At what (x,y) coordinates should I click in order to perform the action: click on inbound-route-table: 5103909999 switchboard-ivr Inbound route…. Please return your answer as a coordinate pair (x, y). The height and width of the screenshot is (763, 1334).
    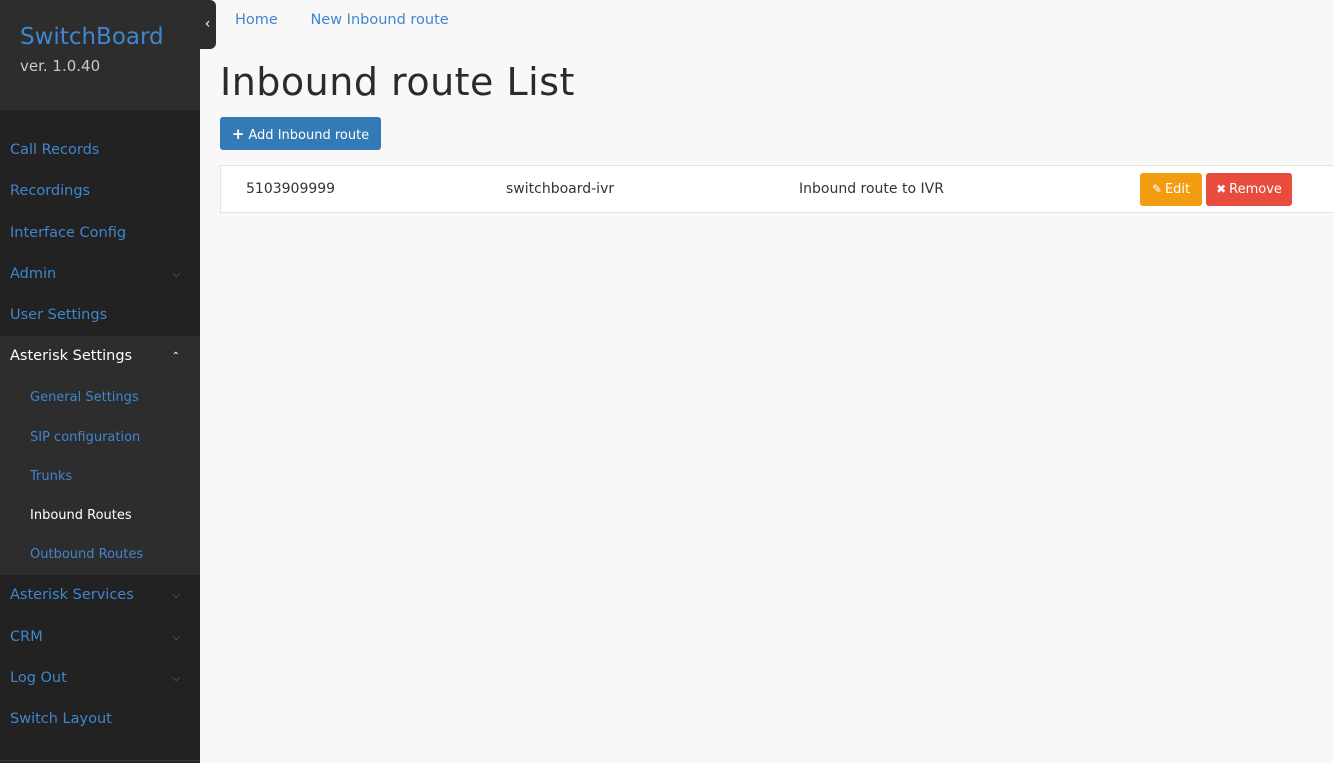
    Looking at the image, I should click on (777, 189).